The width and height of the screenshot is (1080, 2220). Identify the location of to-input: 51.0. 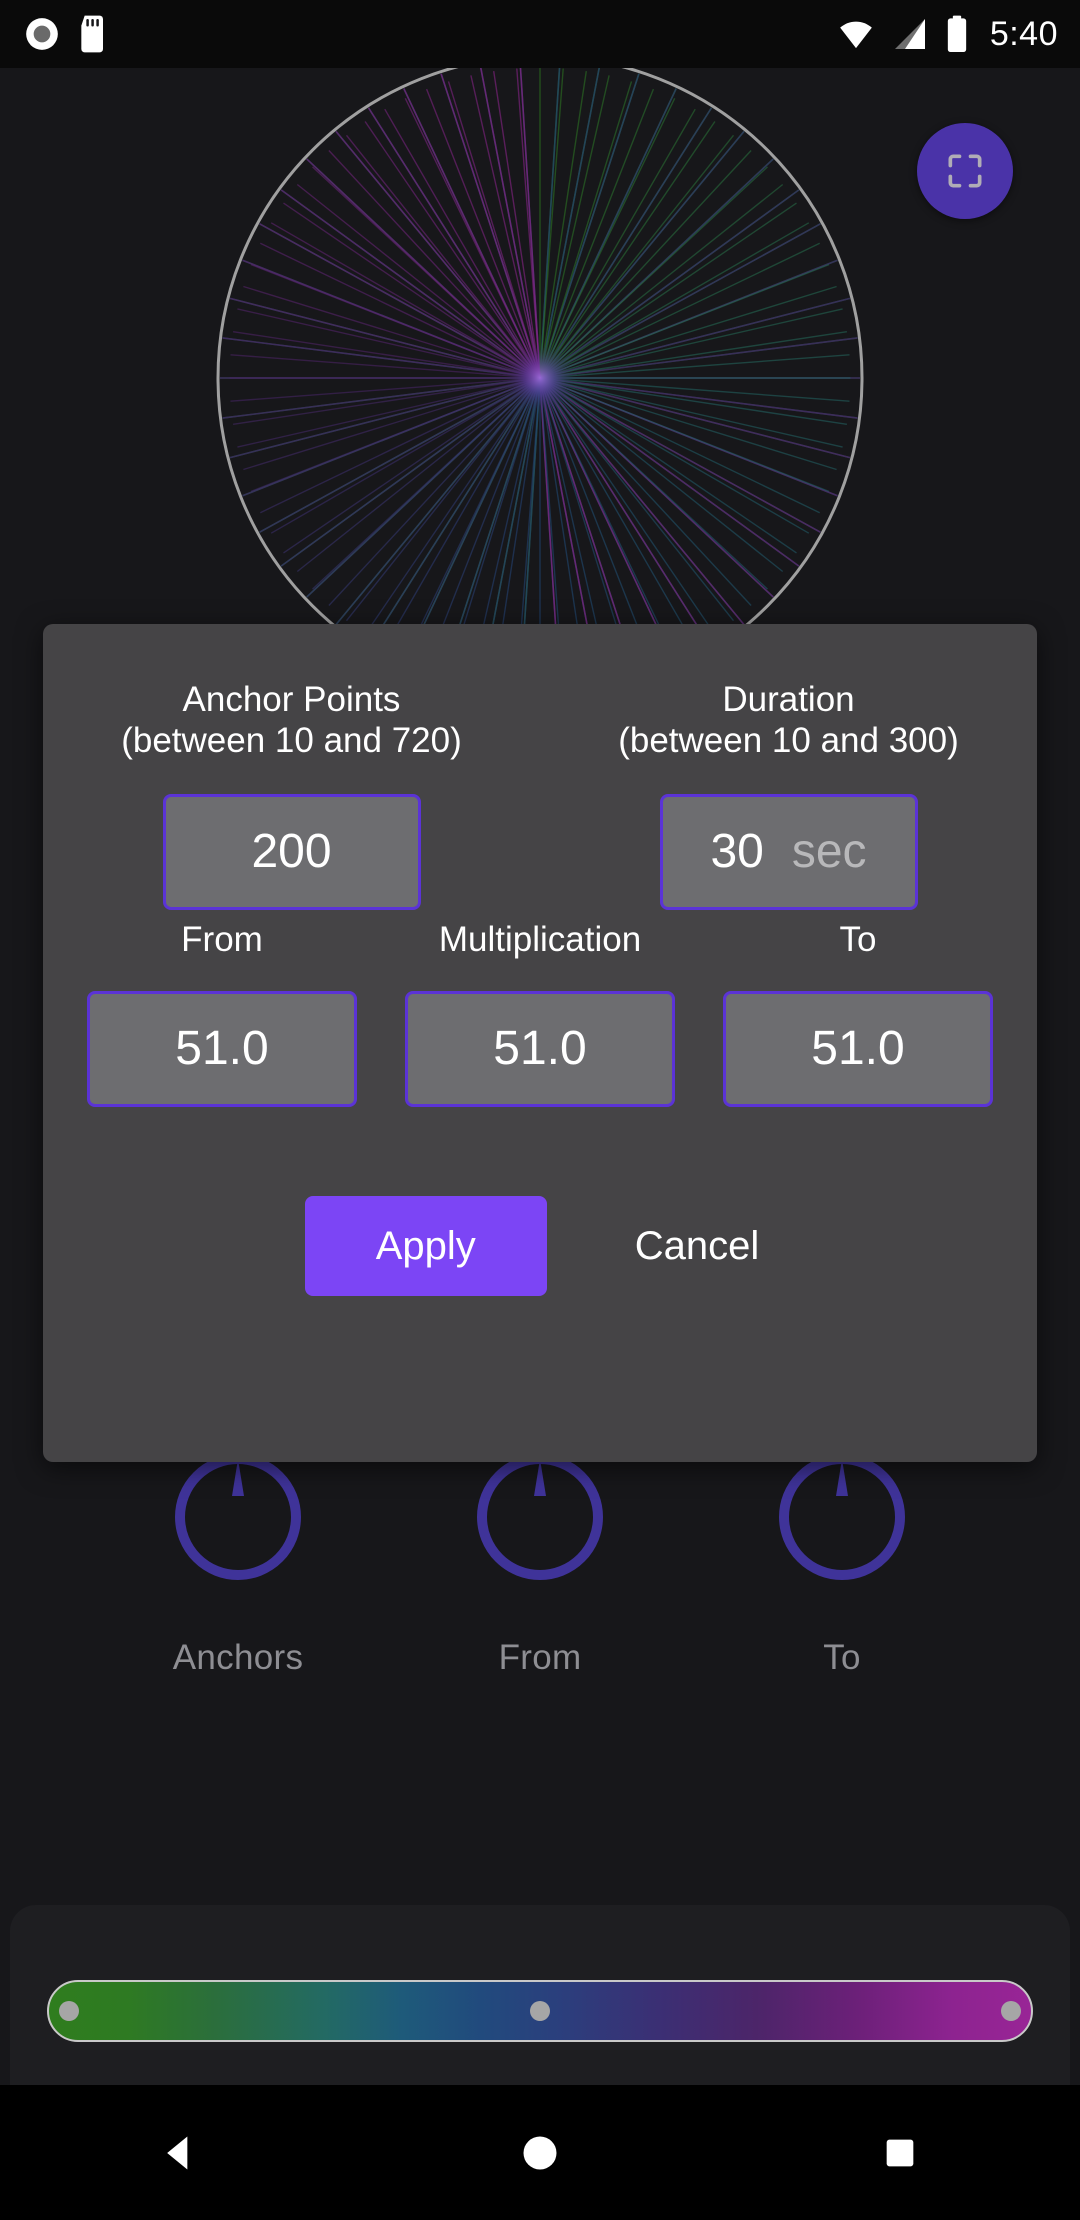
(858, 1048).